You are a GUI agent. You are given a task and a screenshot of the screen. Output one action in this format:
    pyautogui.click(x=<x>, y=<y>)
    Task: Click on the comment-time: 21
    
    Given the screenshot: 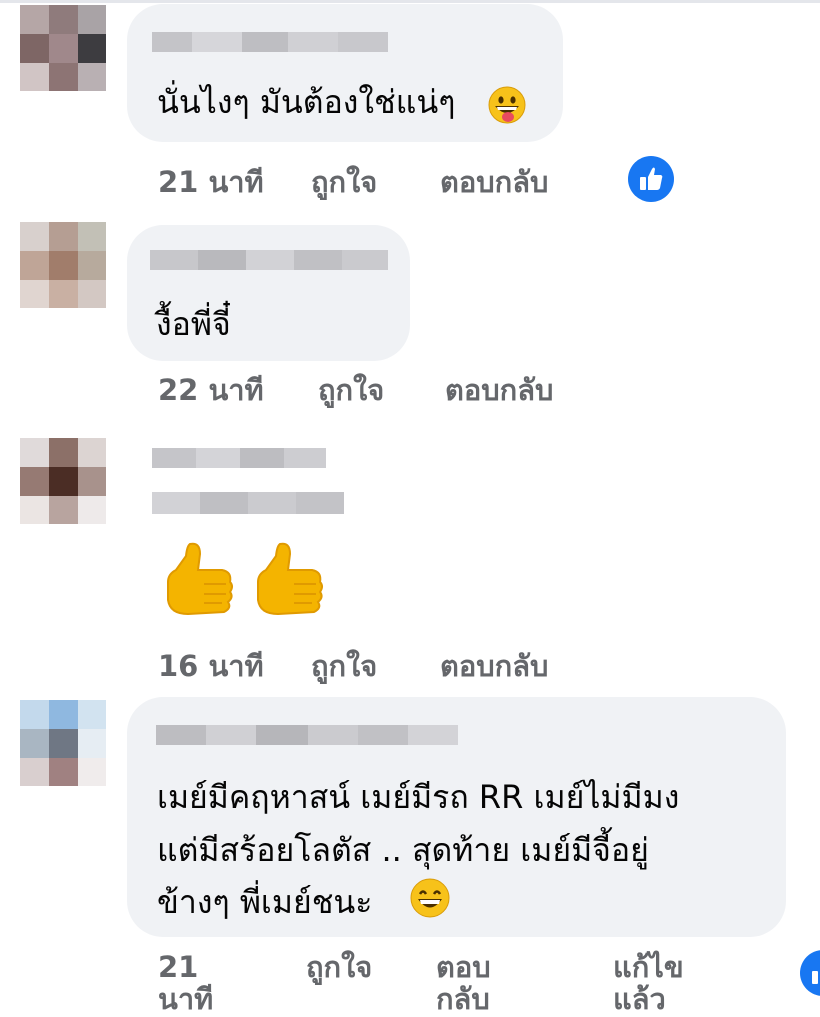 What is the action you would take?
    pyautogui.click(x=178, y=967)
    